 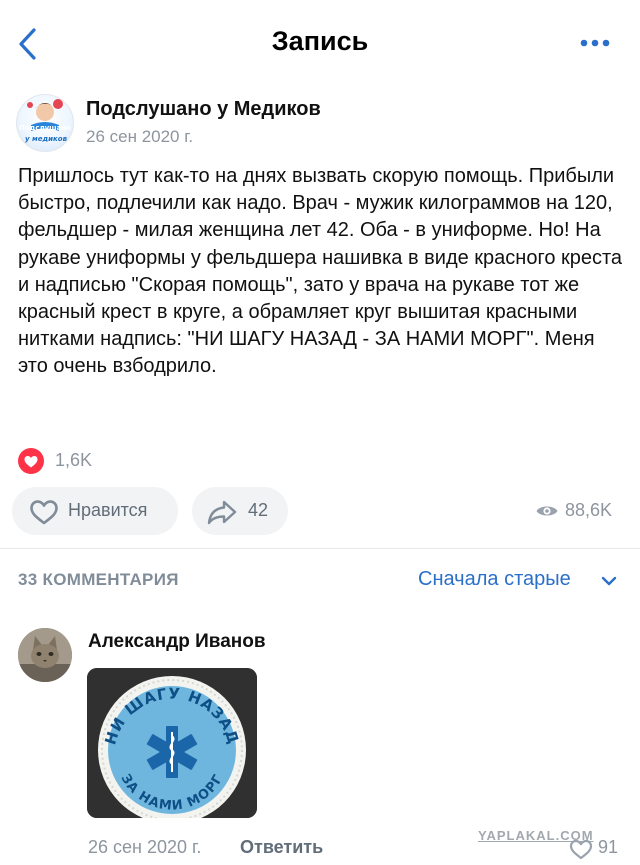 What do you see at coordinates (494, 579) in the screenshot?
I see `sort-label: Сначала старые` at bounding box center [494, 579].